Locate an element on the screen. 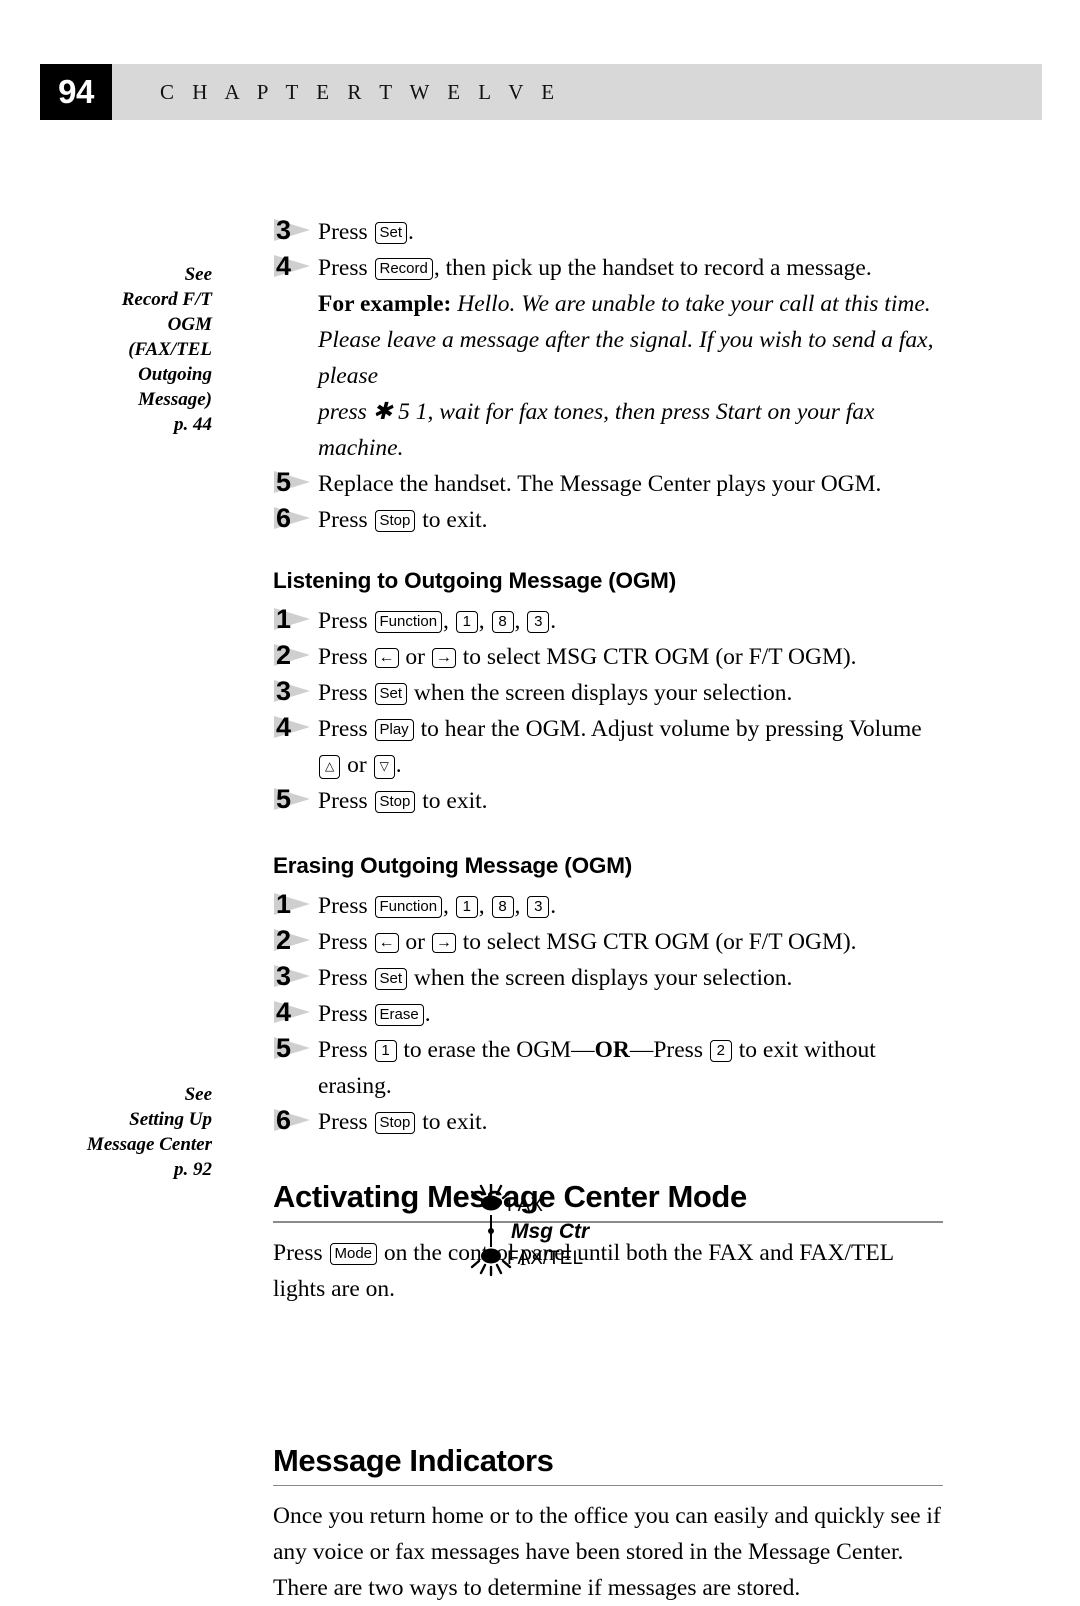 This screenshot has height=1606, width=1080. fax-tel-lamp-bulb-icon is located at coordinates (491, 1256).